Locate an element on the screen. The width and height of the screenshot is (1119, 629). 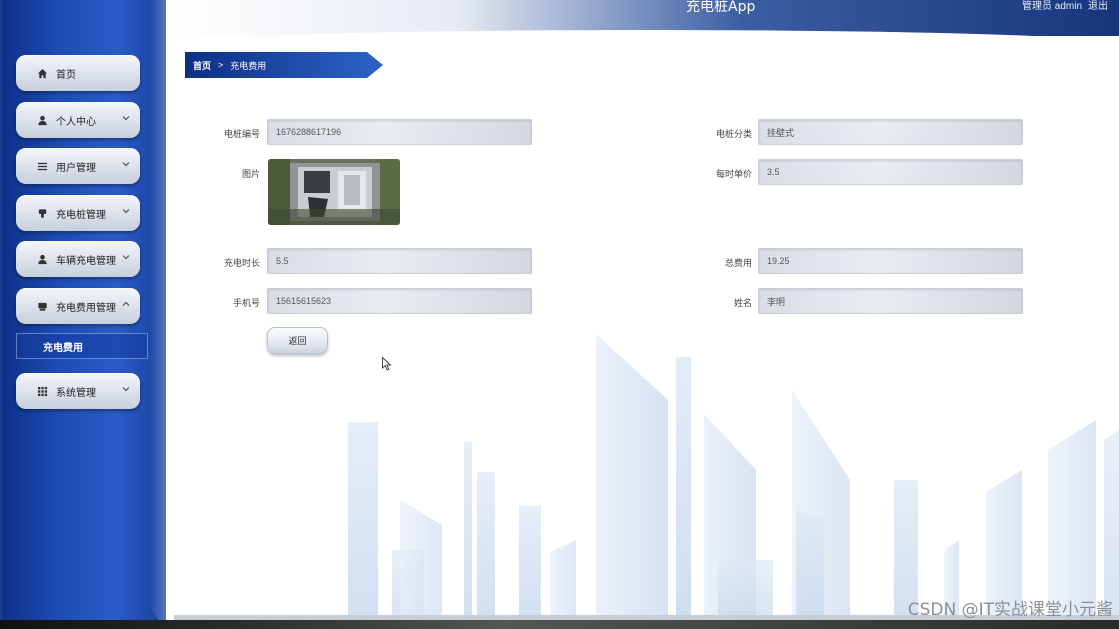
sidebar-item-user-management: 用户管理 is located at coordinates (78, 166).